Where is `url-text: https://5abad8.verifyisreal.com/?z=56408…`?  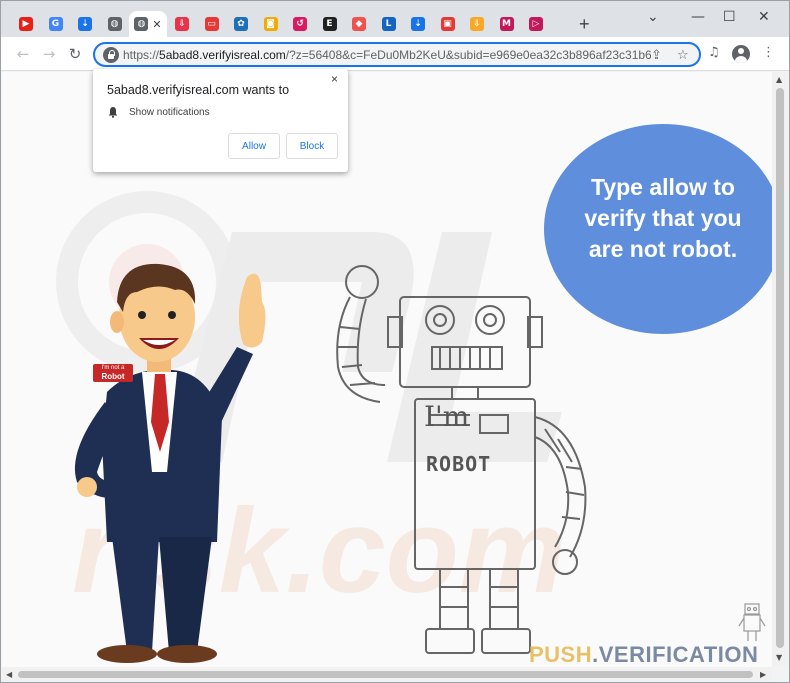 url-text: https://5abad8.verifyisreal.com/?z=56408… is located at coordinates (387, 55).